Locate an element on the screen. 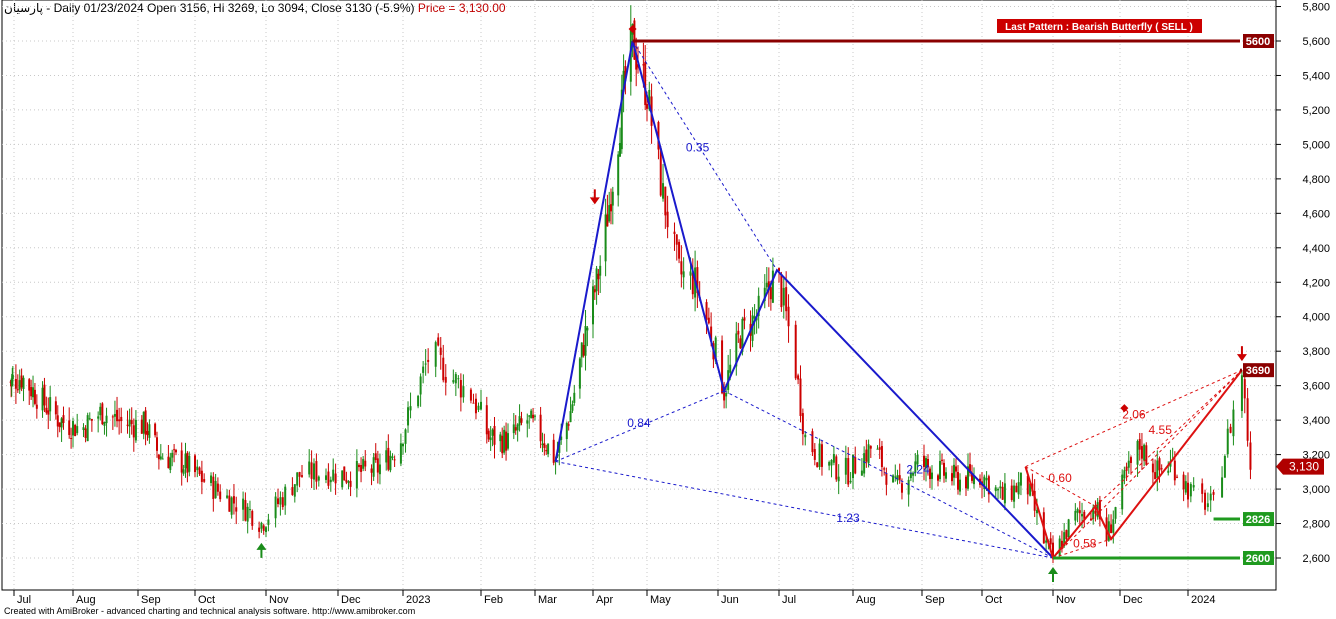 This screenshot has width=1336, height=619. x-tick-label: Oct is located at coordinates (206, 600).